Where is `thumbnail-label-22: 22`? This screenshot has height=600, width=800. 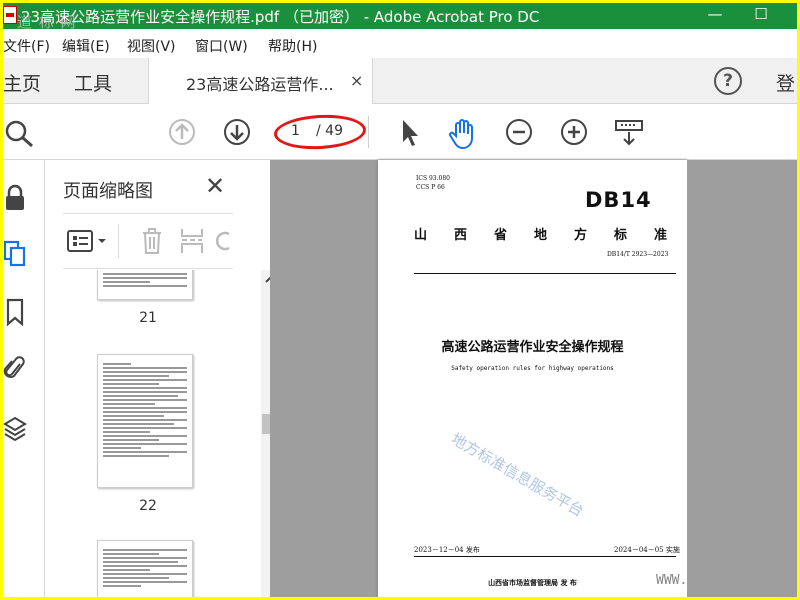 thumbnail-label-22: 22 is located at coordinates (148, 506).